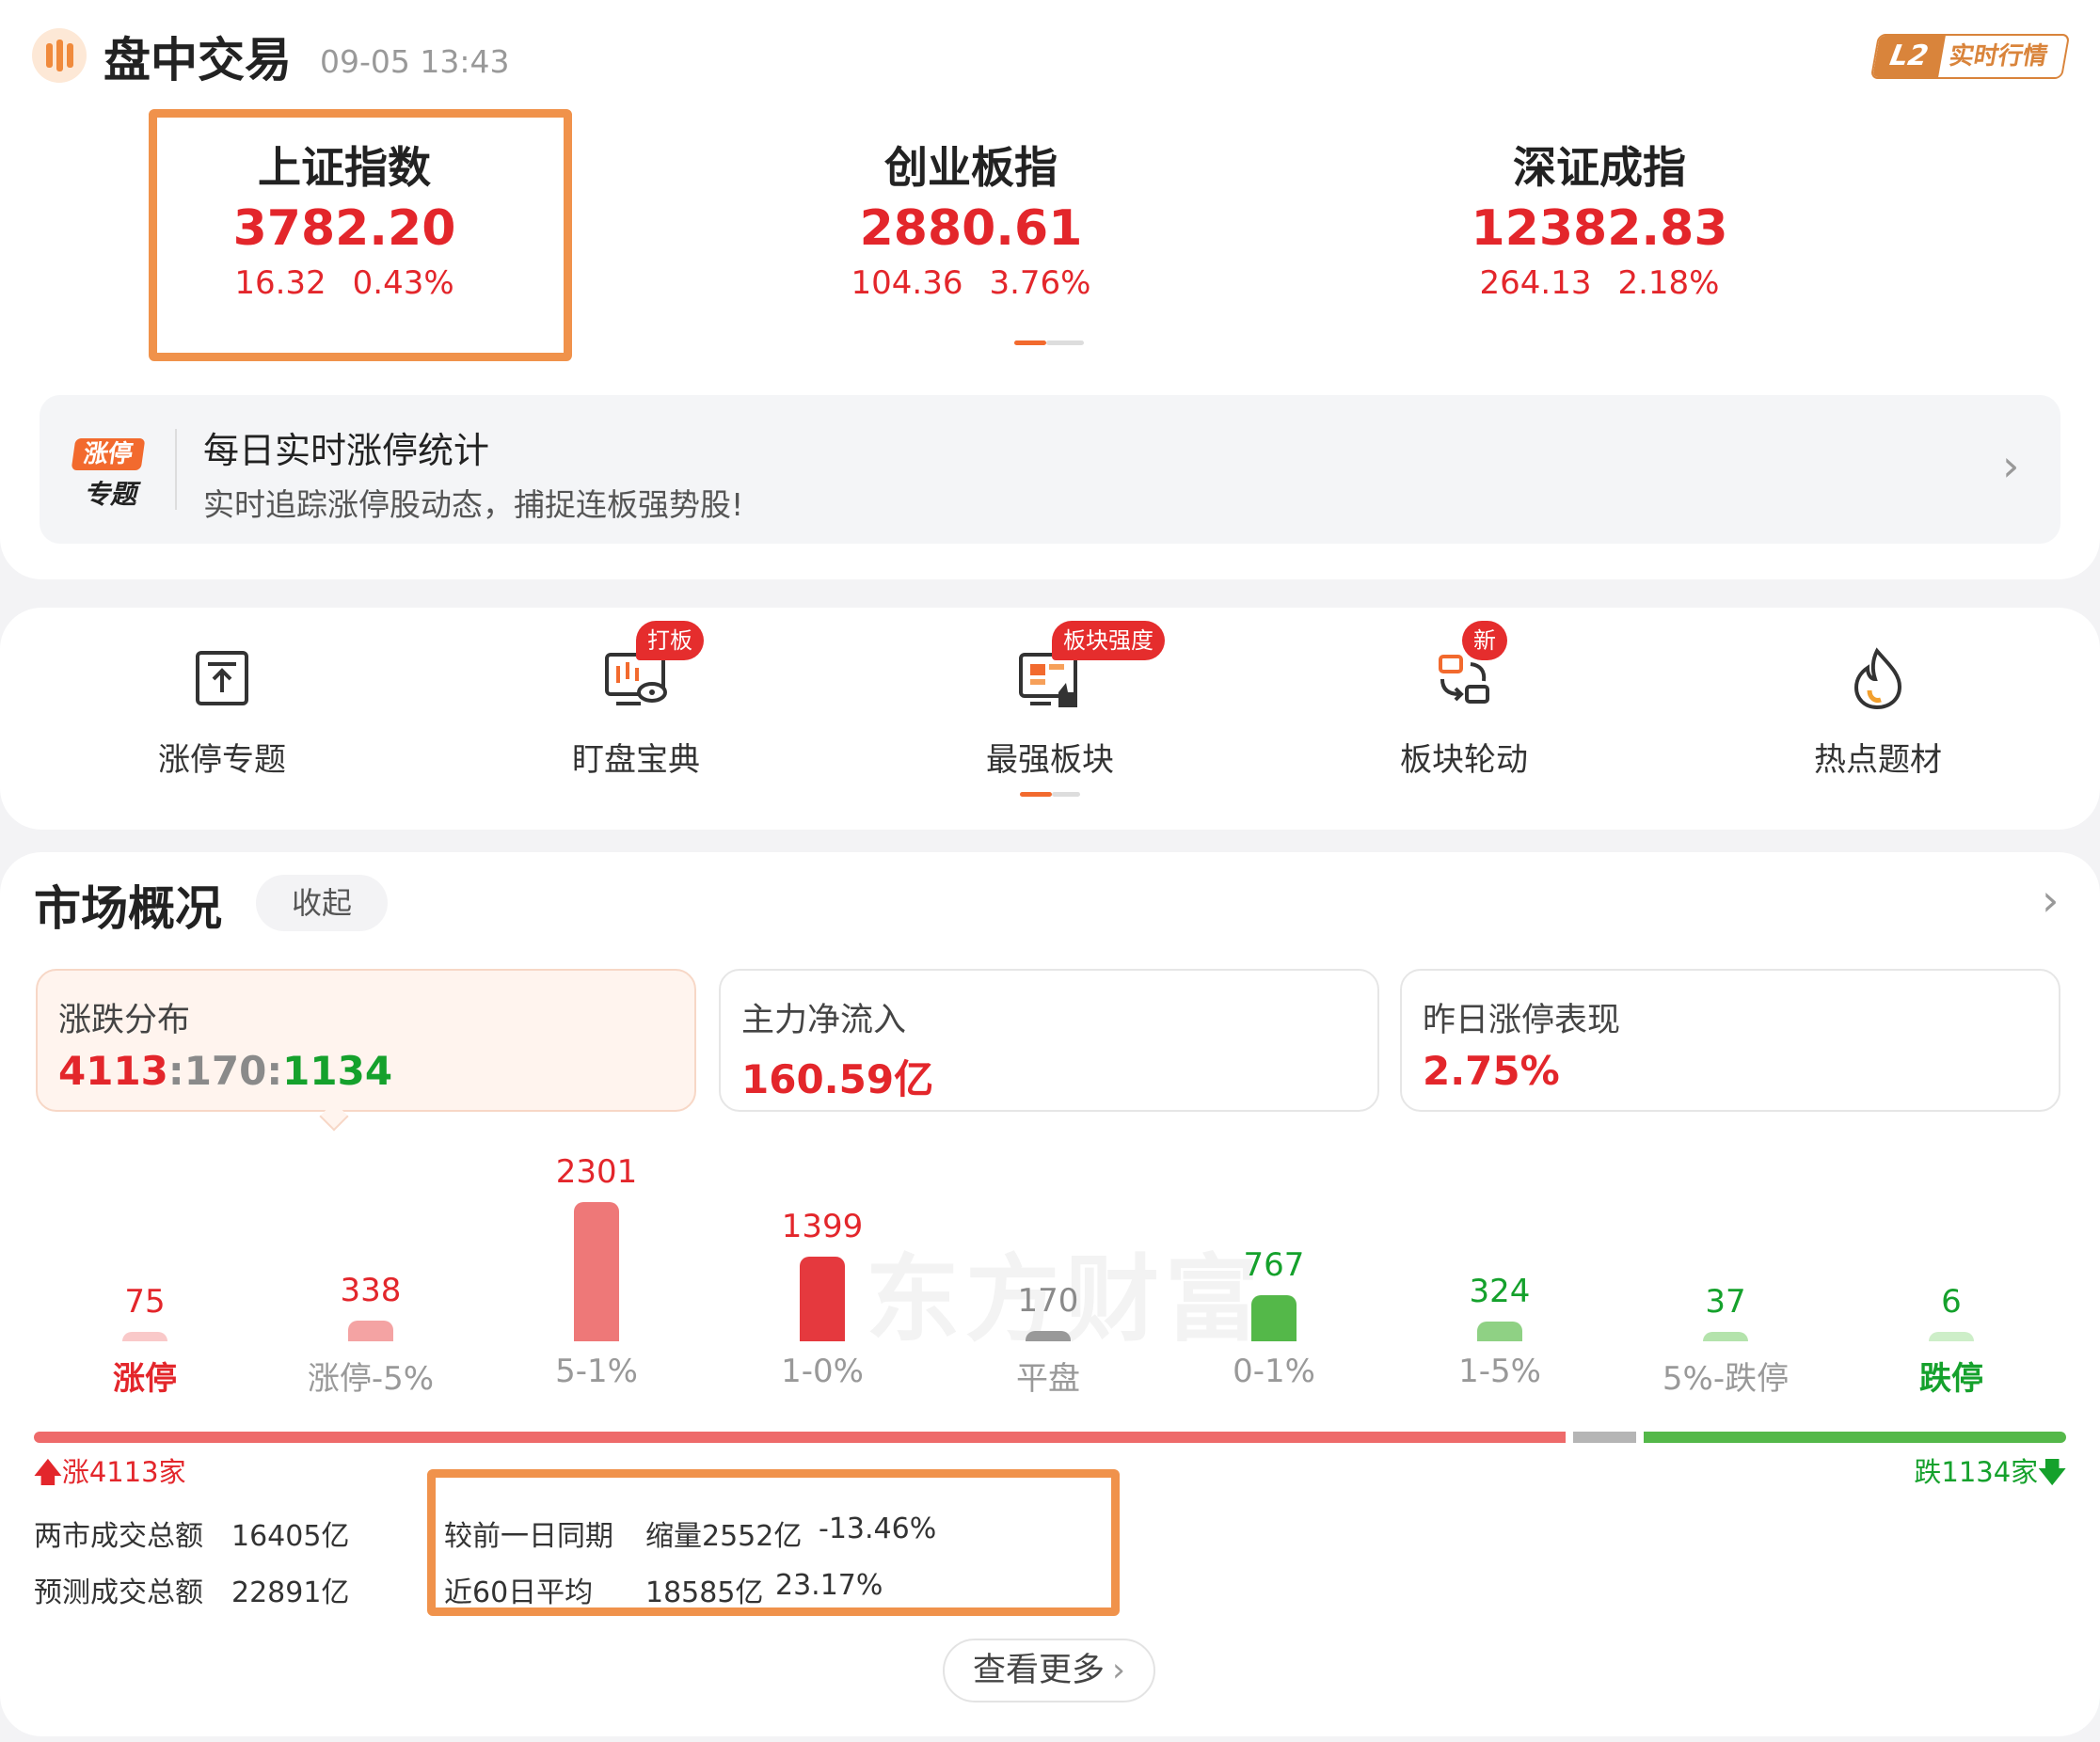 The height and width of the screenshot is (1742, 2100). What do you see at coordinates (222, 712) in the screenshot?
I see `shortcut-limit-up-topic: 涨停专题` at bounding box center [222, 712].